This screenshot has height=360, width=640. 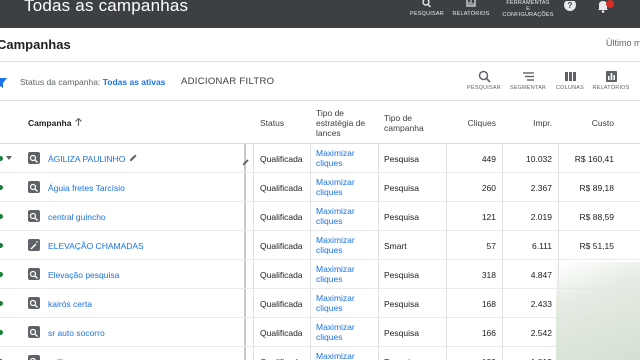 What do you see at coordinates (84, 274) in the screenshot?
I see `campaign-name: Elevação pesquisa` at bounding box center [84, 274].